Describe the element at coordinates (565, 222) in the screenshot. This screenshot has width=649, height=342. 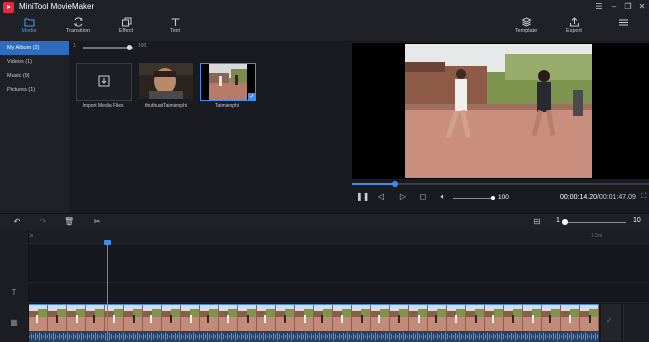
I see `timeline-zoom-handle` at that location.